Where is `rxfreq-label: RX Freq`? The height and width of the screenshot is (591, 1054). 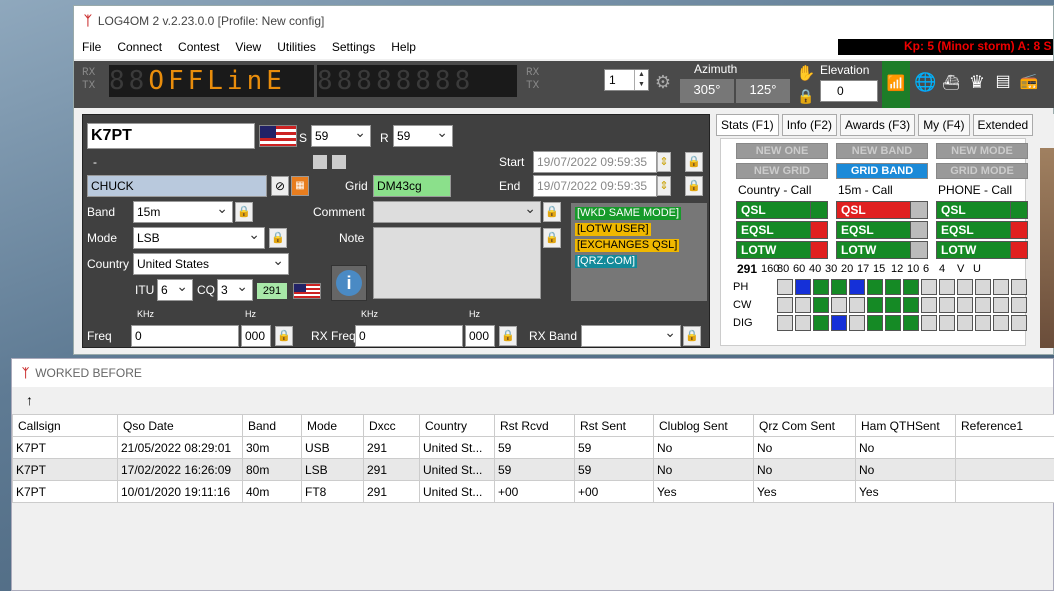 rxfreq-label: RX Freq is located at coordinates (333, 336).